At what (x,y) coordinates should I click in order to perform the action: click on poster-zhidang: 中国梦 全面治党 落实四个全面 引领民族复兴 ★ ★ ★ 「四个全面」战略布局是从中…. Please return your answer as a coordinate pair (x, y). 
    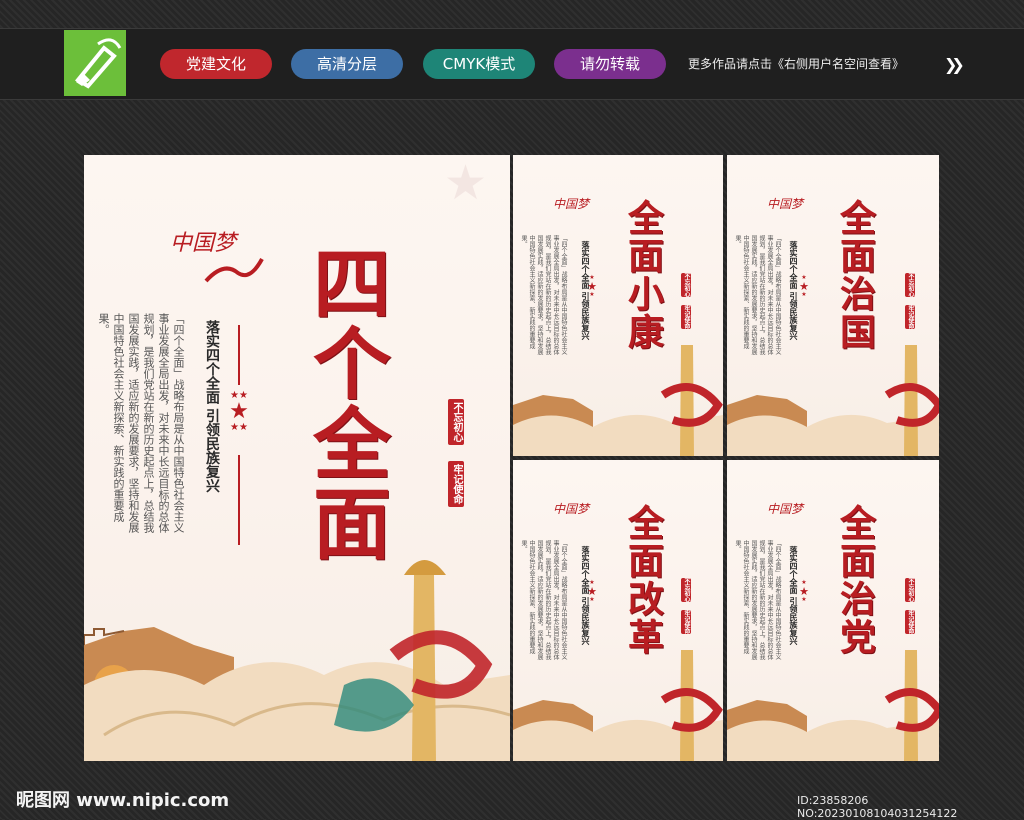
    Looking at the image, I should click on (833, 610).